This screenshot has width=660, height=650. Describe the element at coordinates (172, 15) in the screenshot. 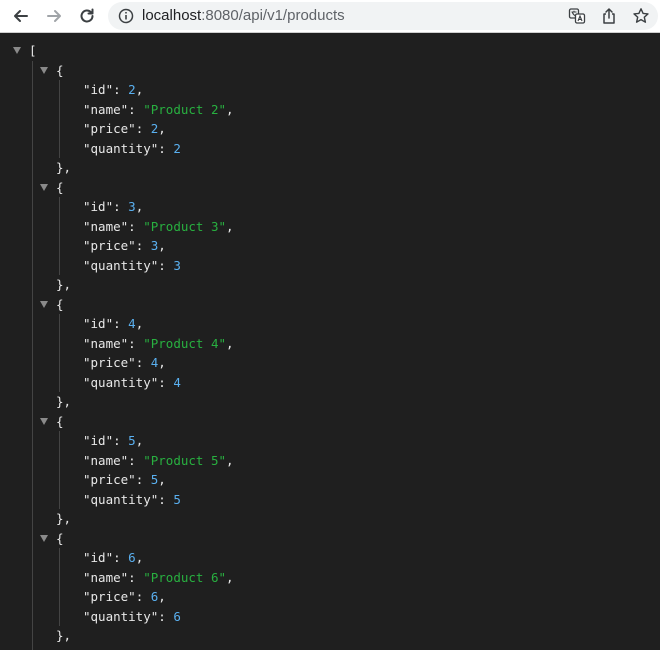

I see `url-host: localhost` at that location.